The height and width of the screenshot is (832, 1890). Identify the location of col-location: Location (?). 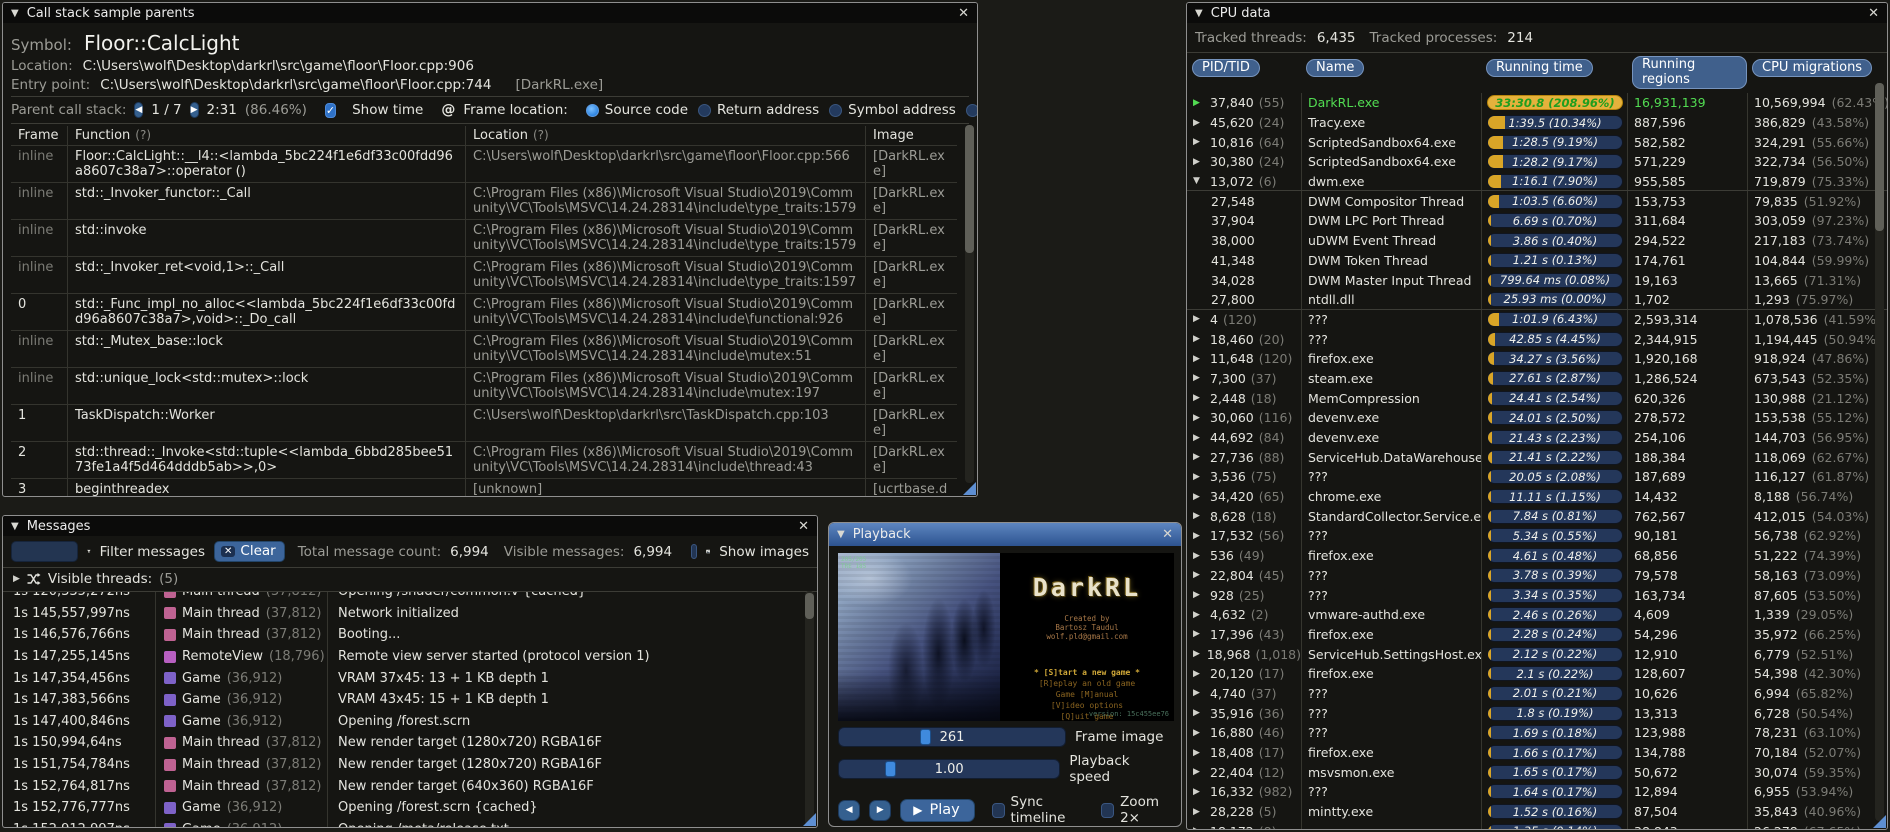
(665, 135).